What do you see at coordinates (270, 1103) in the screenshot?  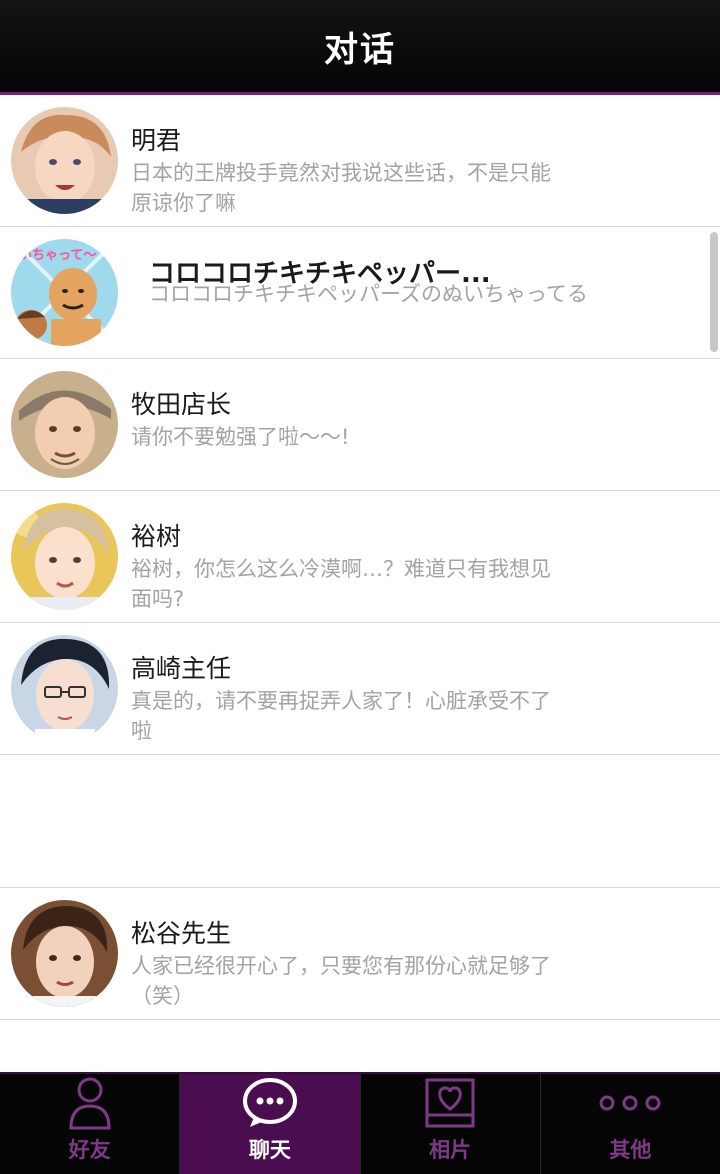 I see `chat-bubble-icon` at bounding box center [270, 1103].